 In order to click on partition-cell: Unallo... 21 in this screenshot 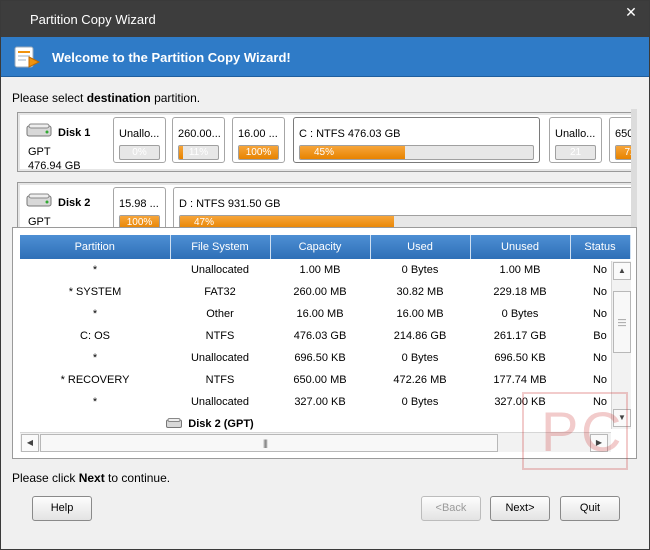, I will do `click(575, 140)`.